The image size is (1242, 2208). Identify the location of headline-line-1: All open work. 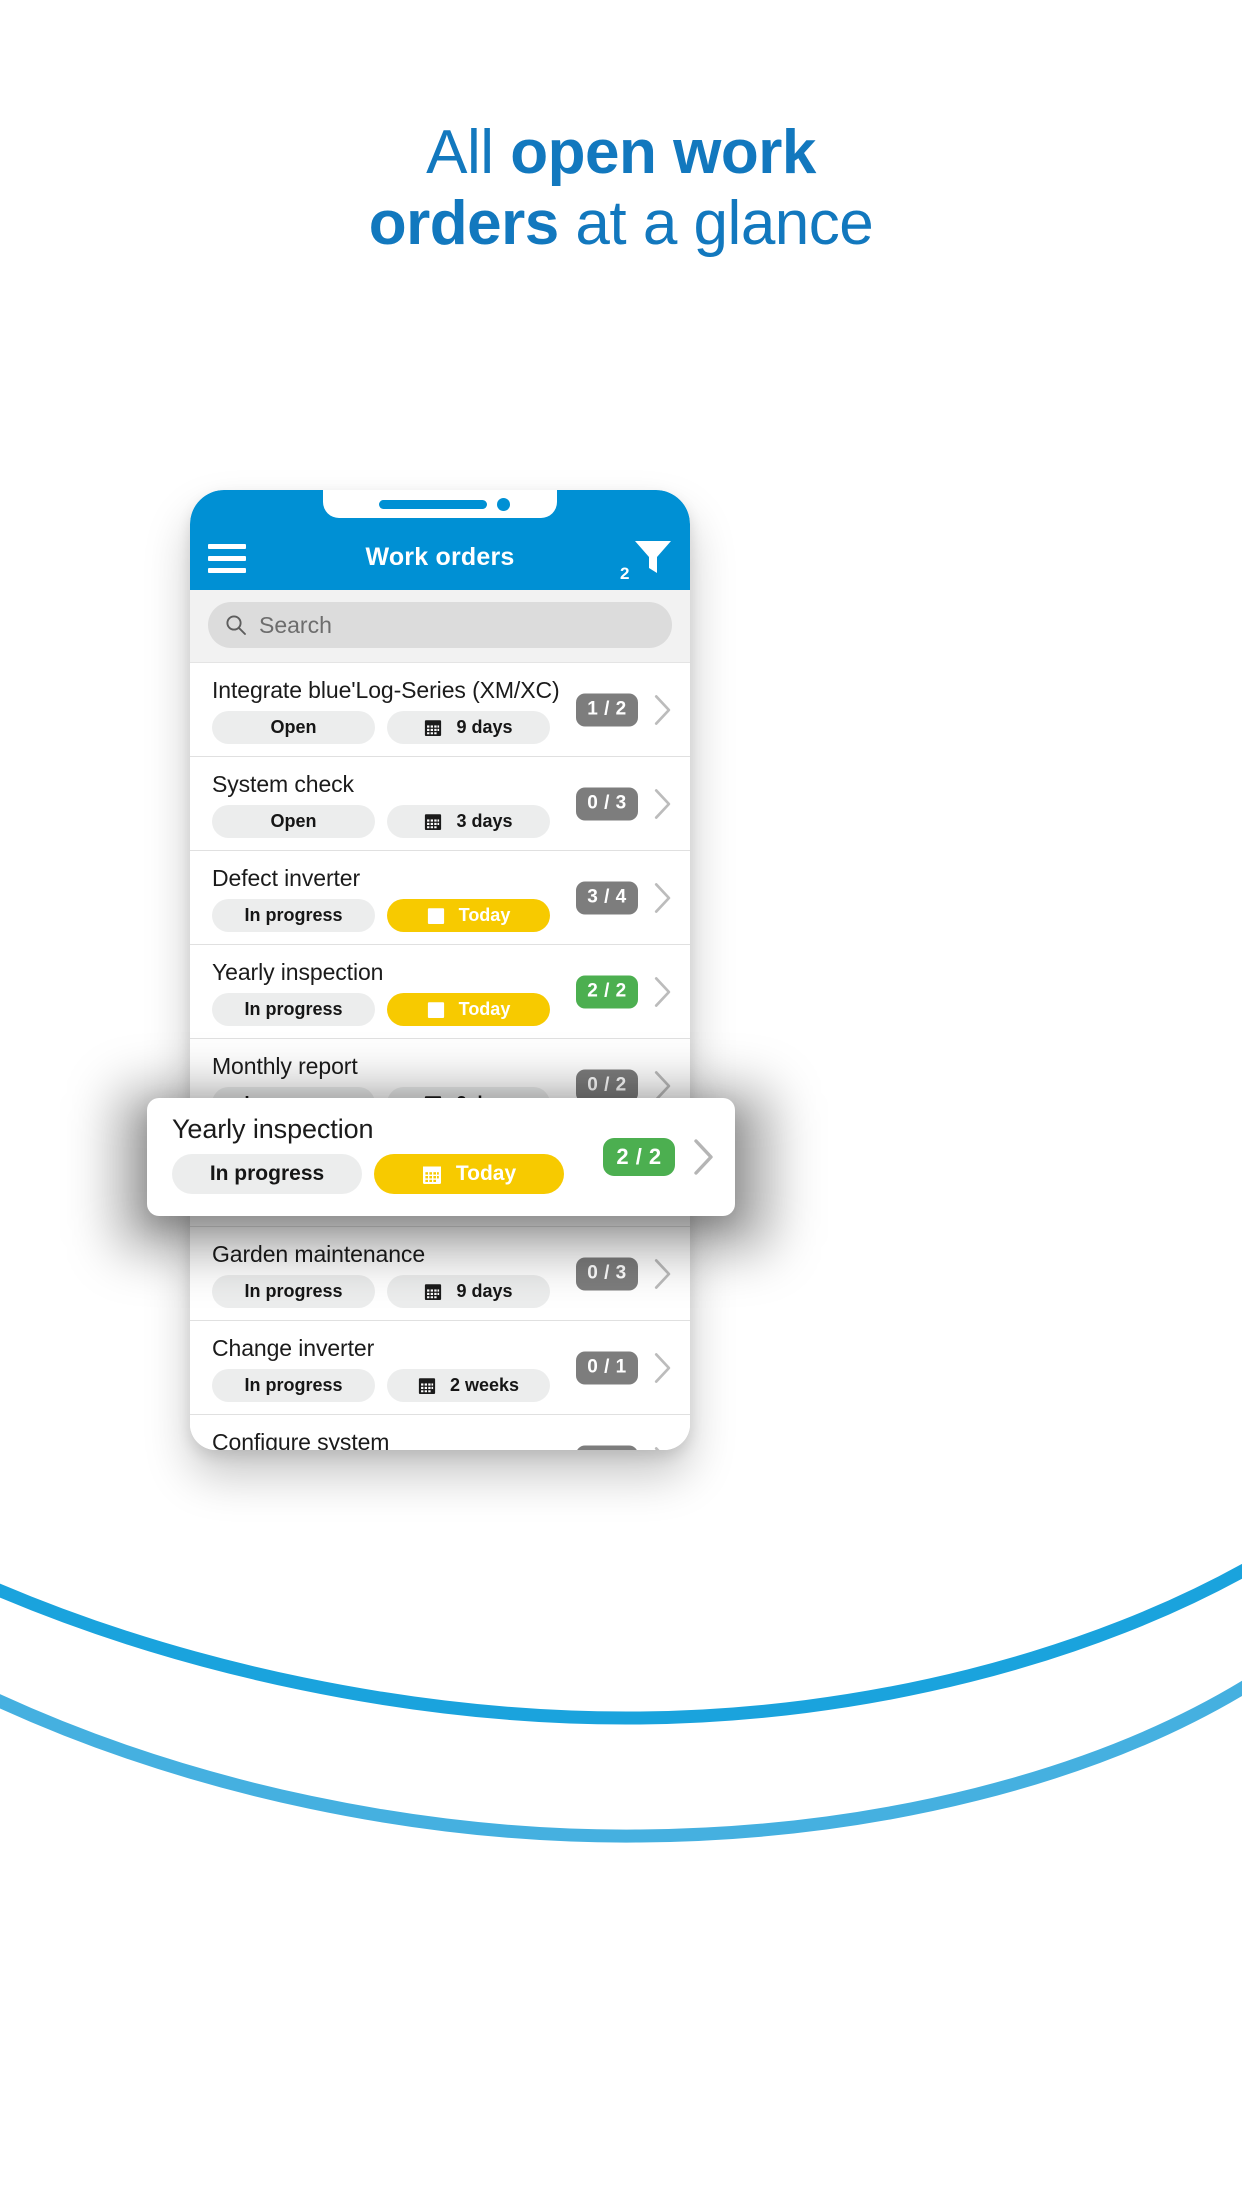
(621, 153).